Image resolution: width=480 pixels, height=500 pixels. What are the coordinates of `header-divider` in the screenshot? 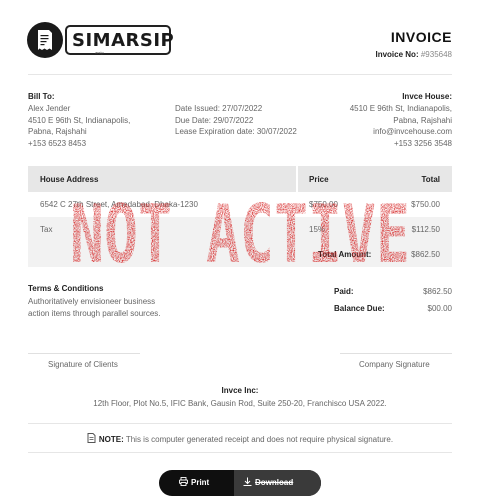 It's located at (240, 74).